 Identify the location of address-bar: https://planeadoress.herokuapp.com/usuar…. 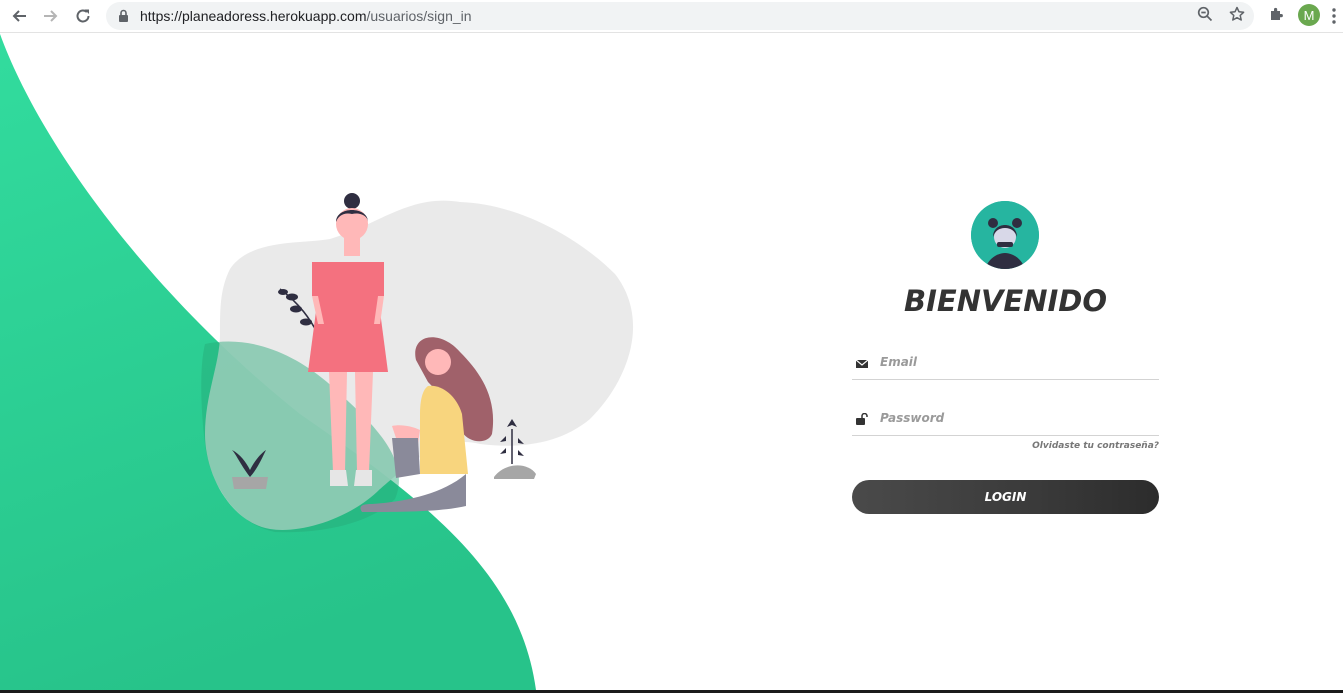
(680, 16).